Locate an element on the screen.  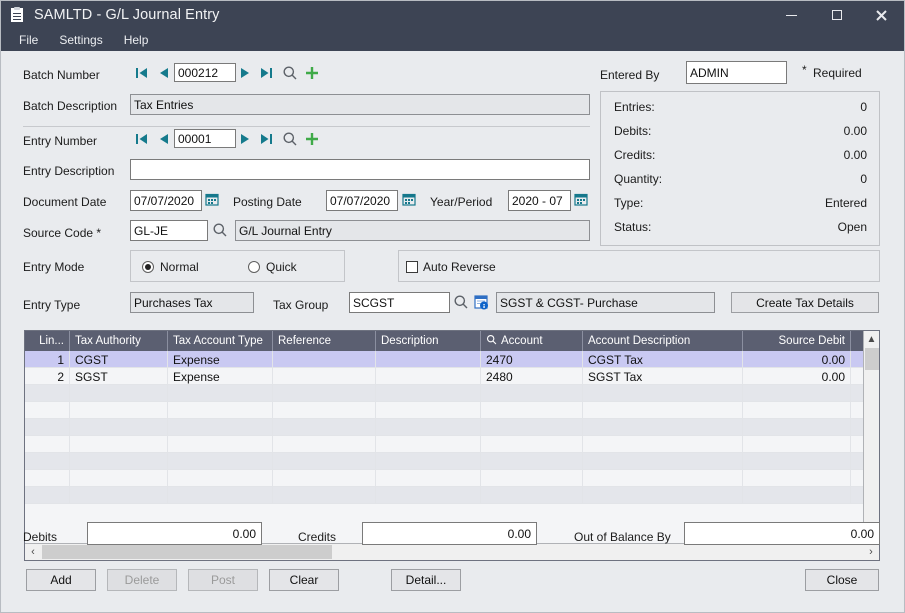
grid-column-header: Tax Account Type is located at coordinates (220, 341).